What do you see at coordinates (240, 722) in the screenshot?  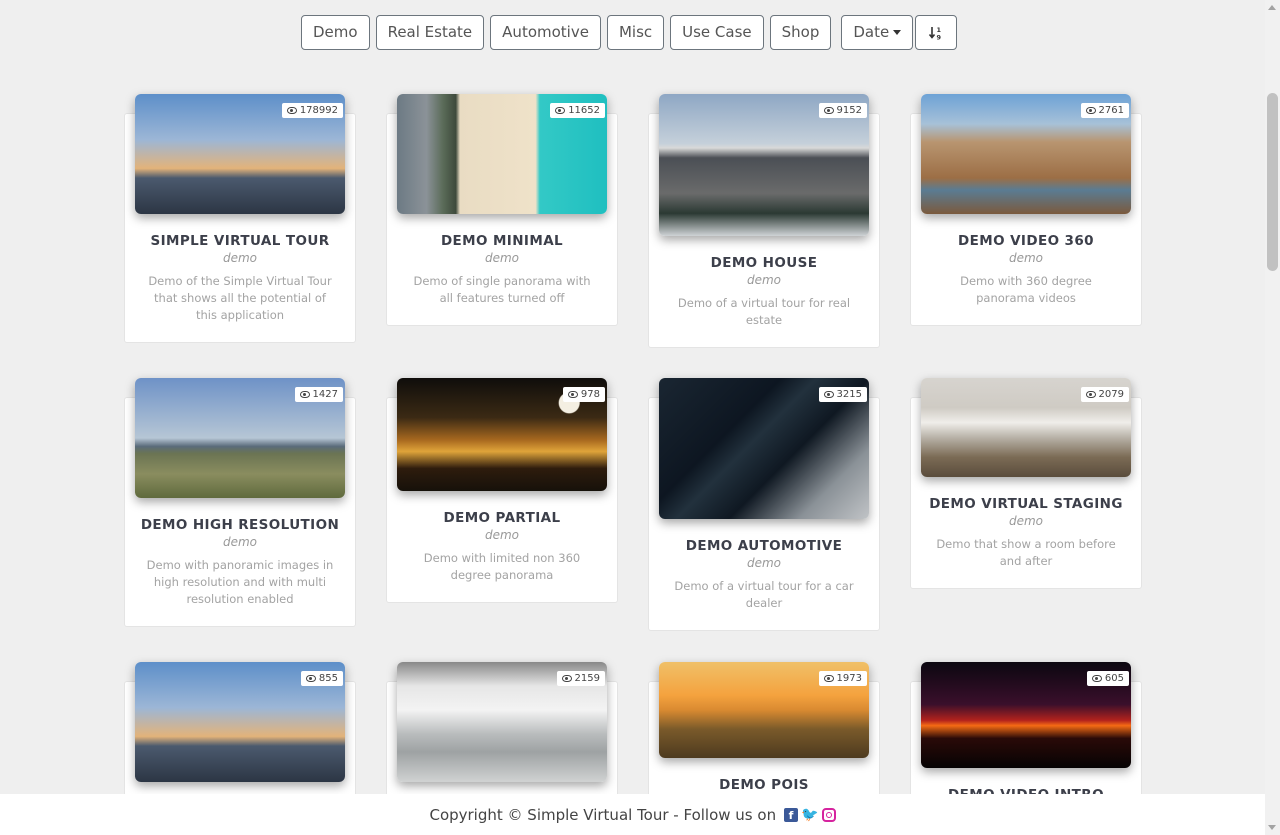 I see `tour-thumbnail: 855` at bounding box center [240, 722].